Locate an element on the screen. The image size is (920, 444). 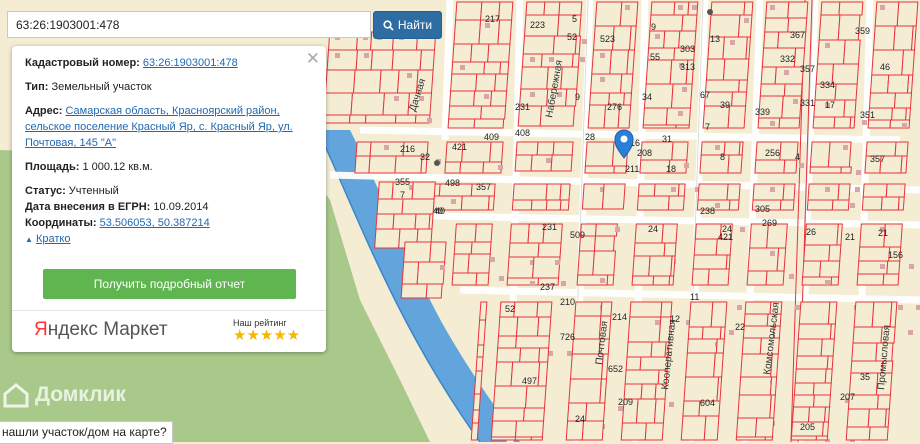
search-input is located at coordinates (189, 24).